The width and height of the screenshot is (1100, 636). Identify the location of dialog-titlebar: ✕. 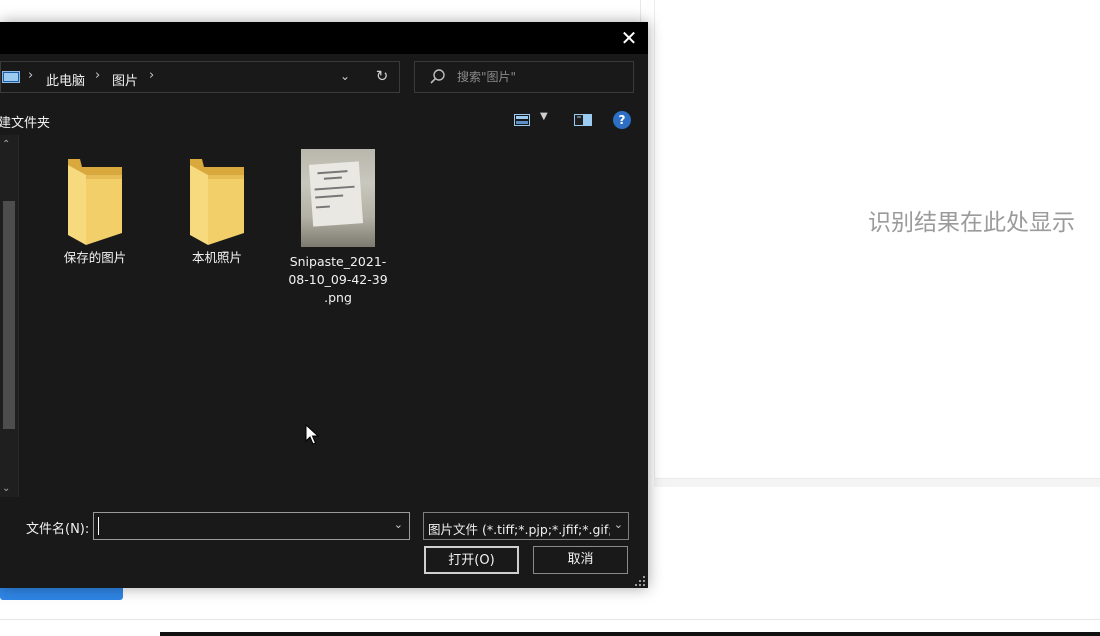
(324, 38).